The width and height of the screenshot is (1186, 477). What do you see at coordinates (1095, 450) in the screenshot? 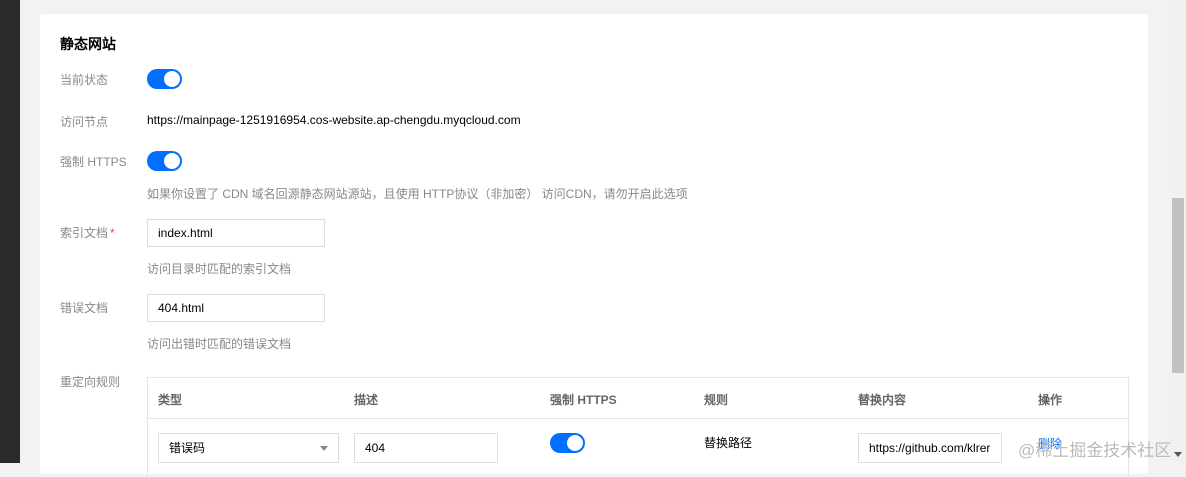
I see `watermark: @稀土掘金技术社区` at bounding box center [1095, 450].